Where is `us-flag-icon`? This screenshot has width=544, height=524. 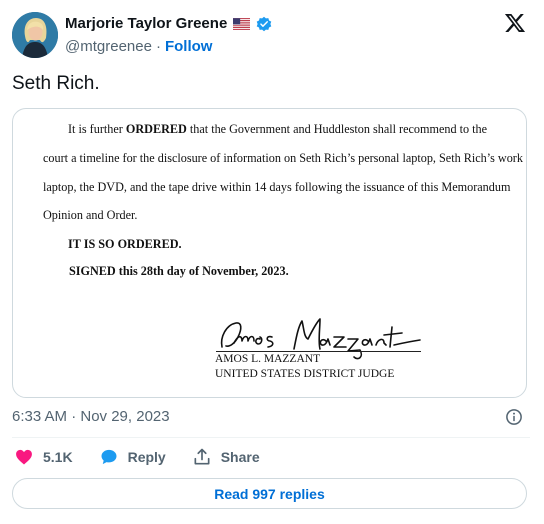 us-flag-icon is located at coordinates (242, 23).